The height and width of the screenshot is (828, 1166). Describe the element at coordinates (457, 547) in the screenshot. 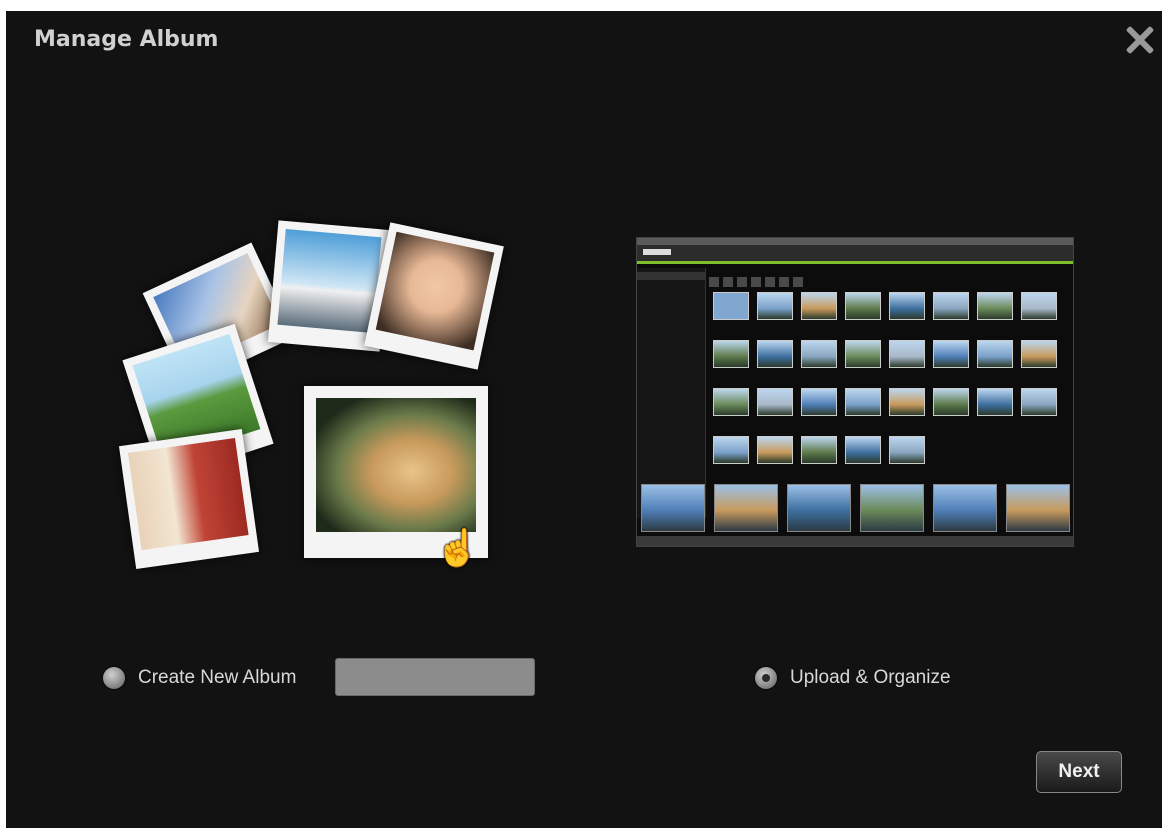

I see `hand-cursor-icon: ☝` at that location.